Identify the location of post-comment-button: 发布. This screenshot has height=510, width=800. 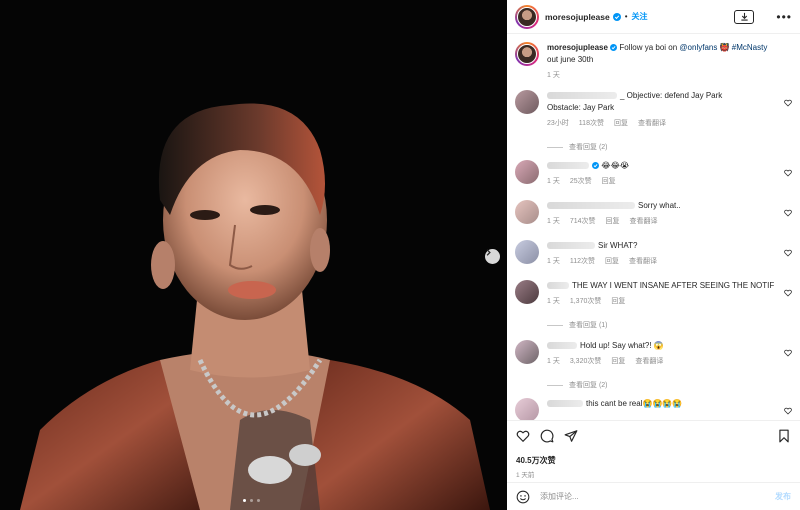
(783, 496).